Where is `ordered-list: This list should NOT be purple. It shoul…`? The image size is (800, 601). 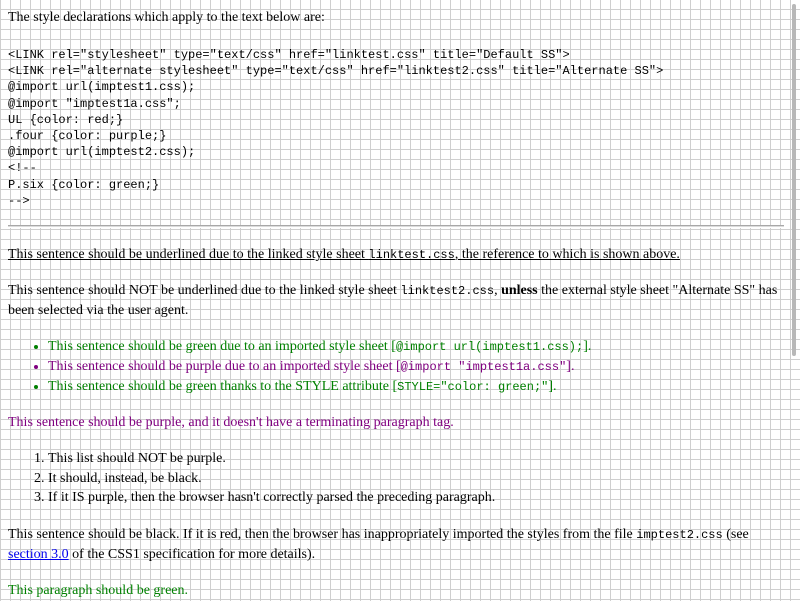
ordered-list: This list should NOT be purple. It shoul… is located at coordinates (396, 478).